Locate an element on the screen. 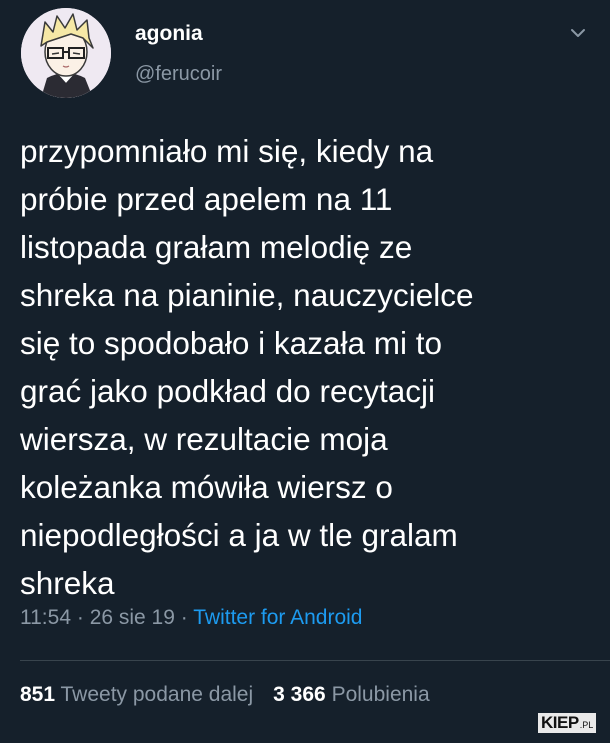 The height and width of the screenshot is (743, 610). likes-count: 3 366 is located at coordinates (299, 694).